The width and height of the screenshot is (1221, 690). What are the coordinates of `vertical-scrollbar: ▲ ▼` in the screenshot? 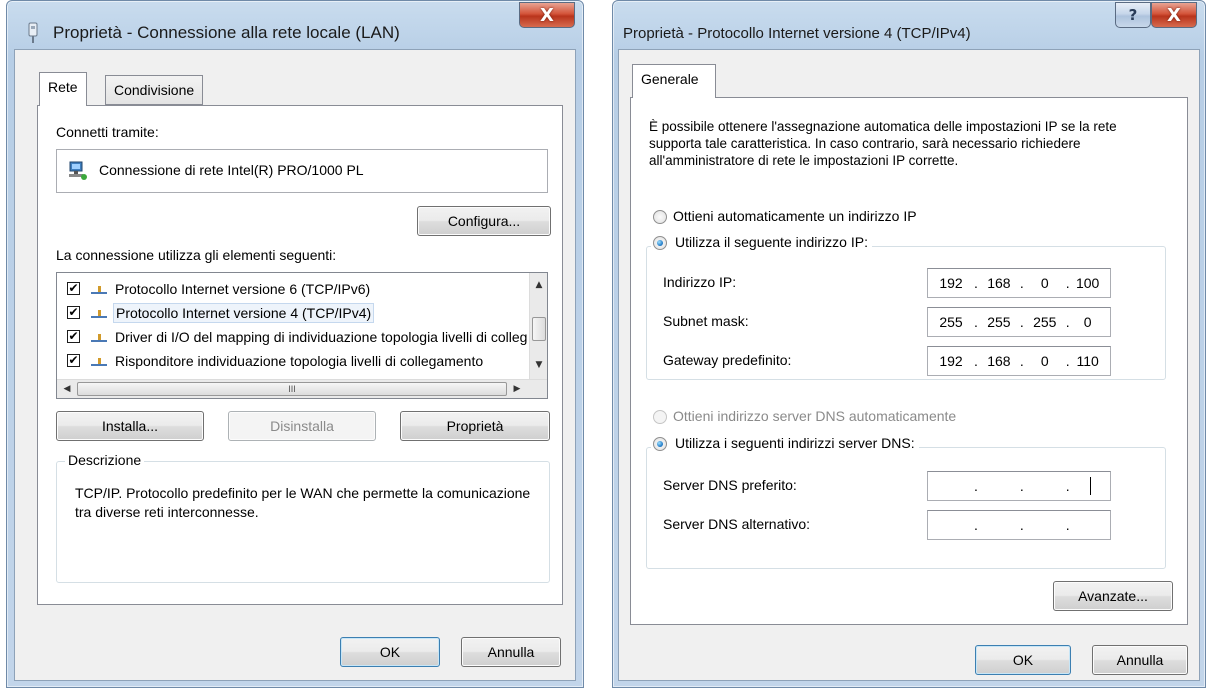 It's located at (538, 326).